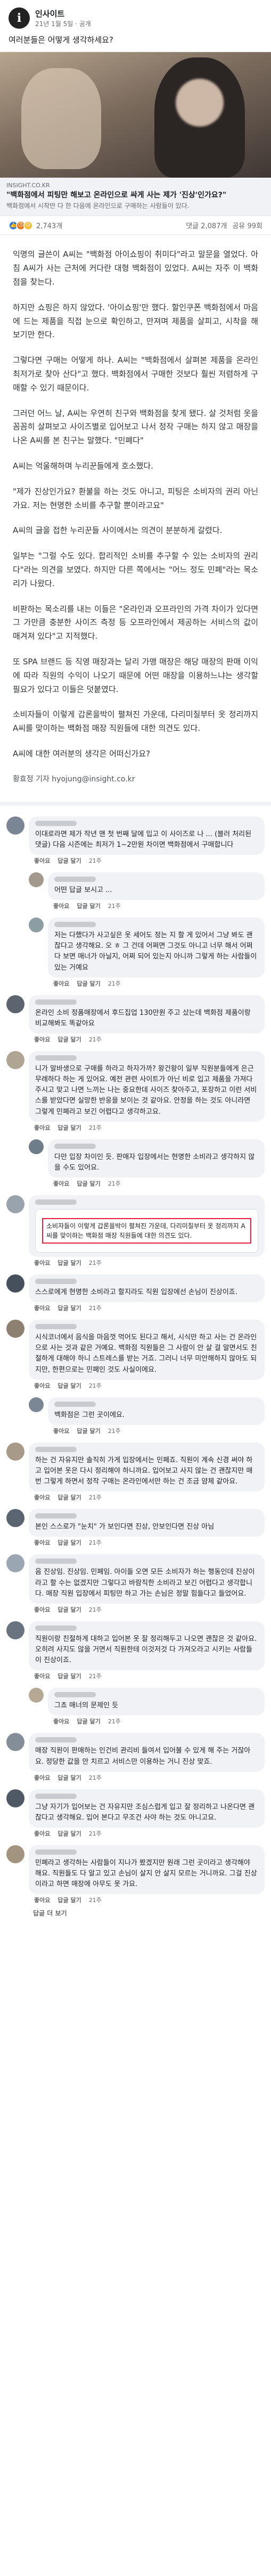 This screenshot has width=271, height=2576. I want to click on link-preview-image, so click(135, 115).